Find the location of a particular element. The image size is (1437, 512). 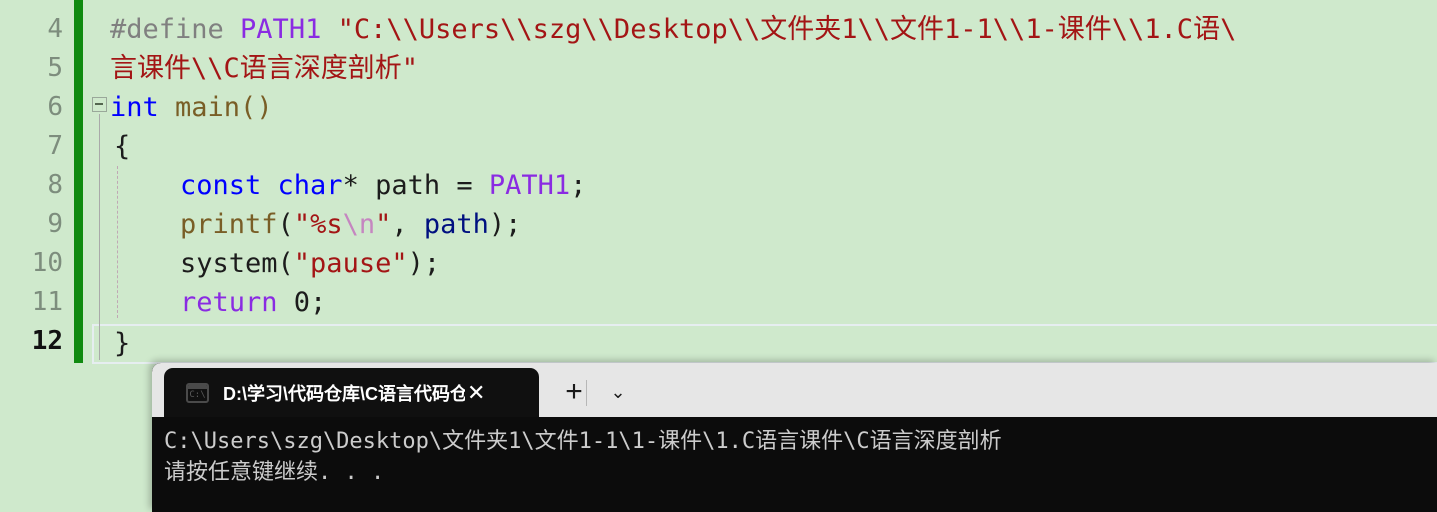

token-brace: { is located at coordinates (122, 146).